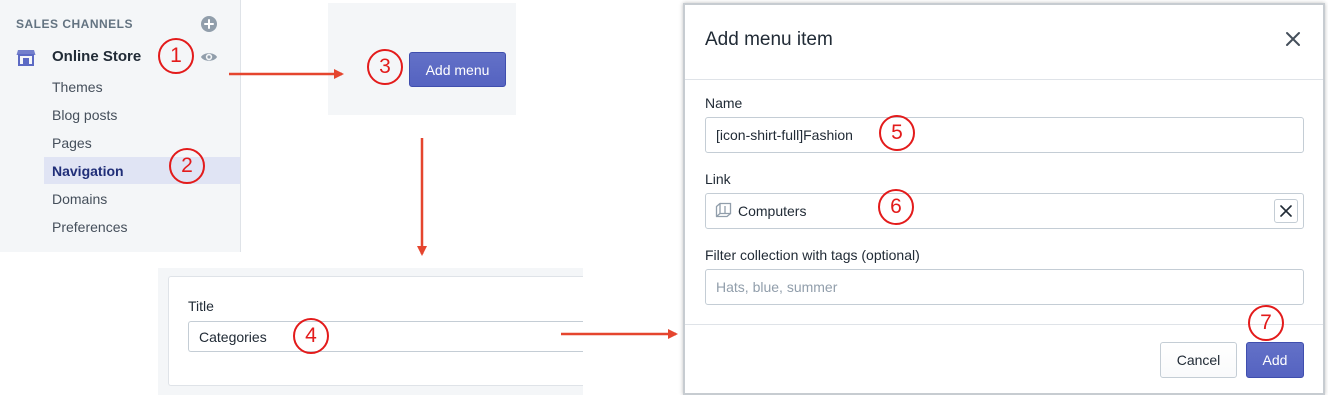 The height and width of the screenshot is (395, 1328). Describe the element at coordinates (187, 166) in the screenshot. I see `step-marker-2: 2` at that location.